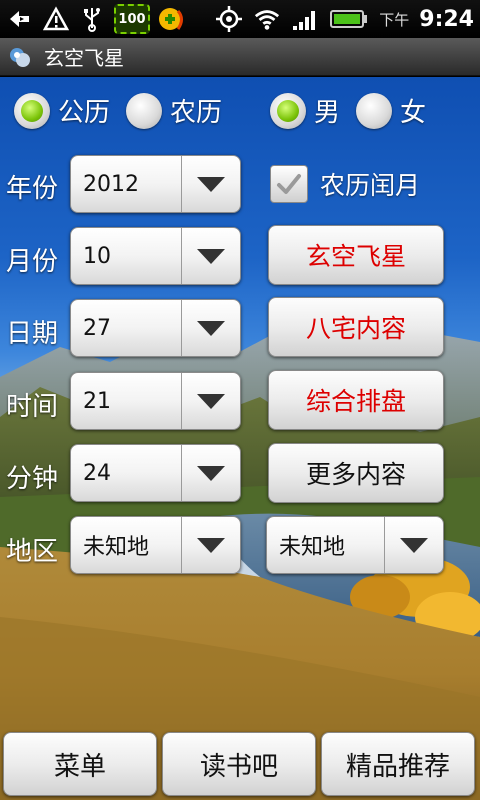 The height and width of the screenshot is (800, 480). I want to click on label-year: 年份, so click(32, 189).